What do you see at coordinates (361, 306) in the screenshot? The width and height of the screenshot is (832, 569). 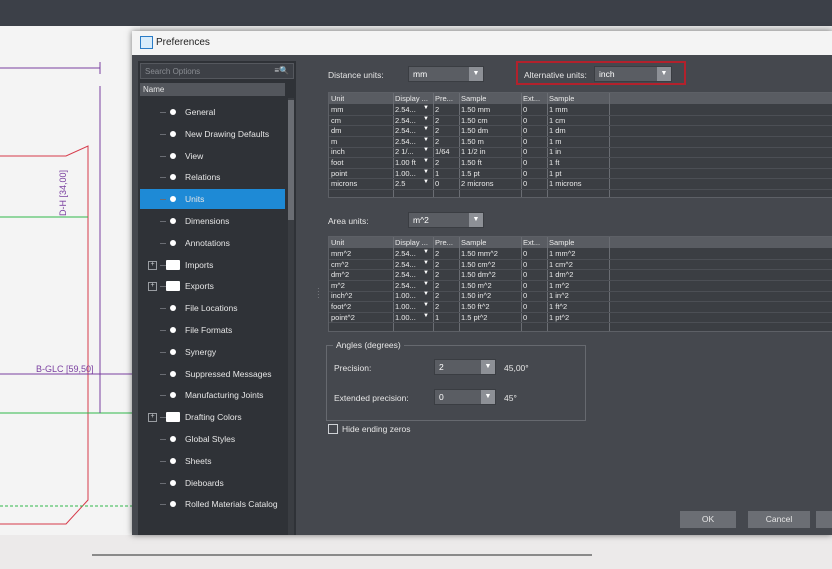 I see `table-cell: foot^2` at bounding box center [361, 306].